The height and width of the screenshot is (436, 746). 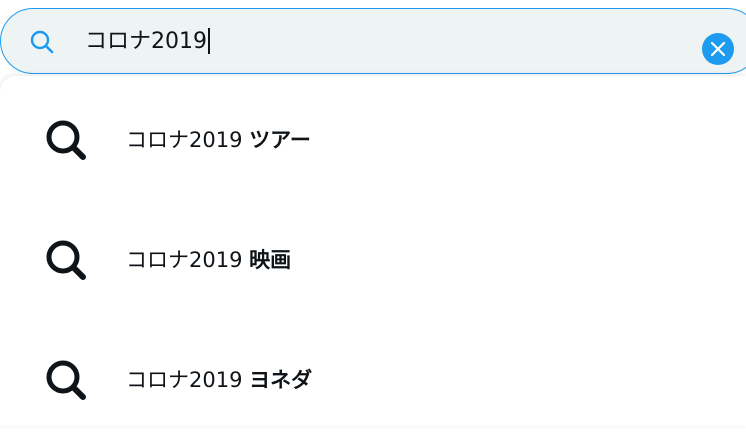 I want to click on search-input-value: コロナ2019, so click(x=146, y=41).